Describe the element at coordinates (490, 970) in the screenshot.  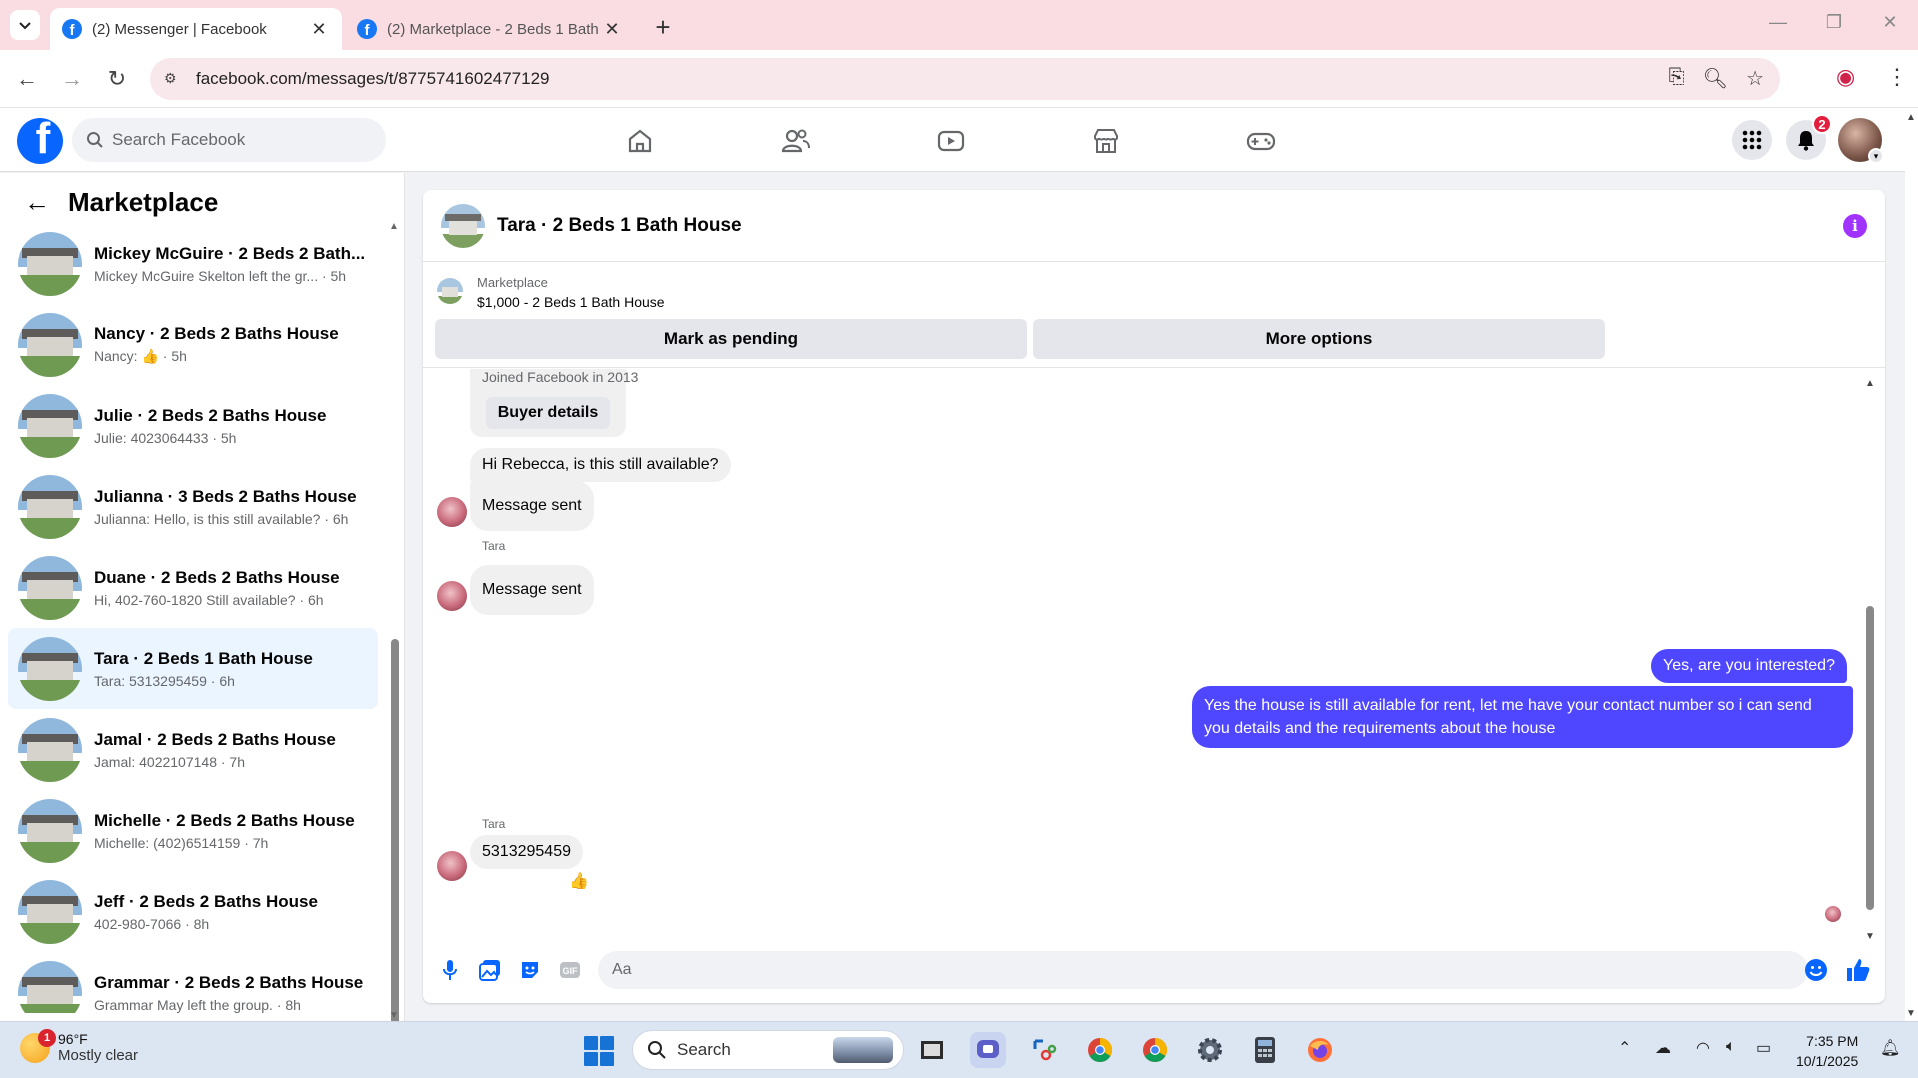
I see `photo-icon` at that location.